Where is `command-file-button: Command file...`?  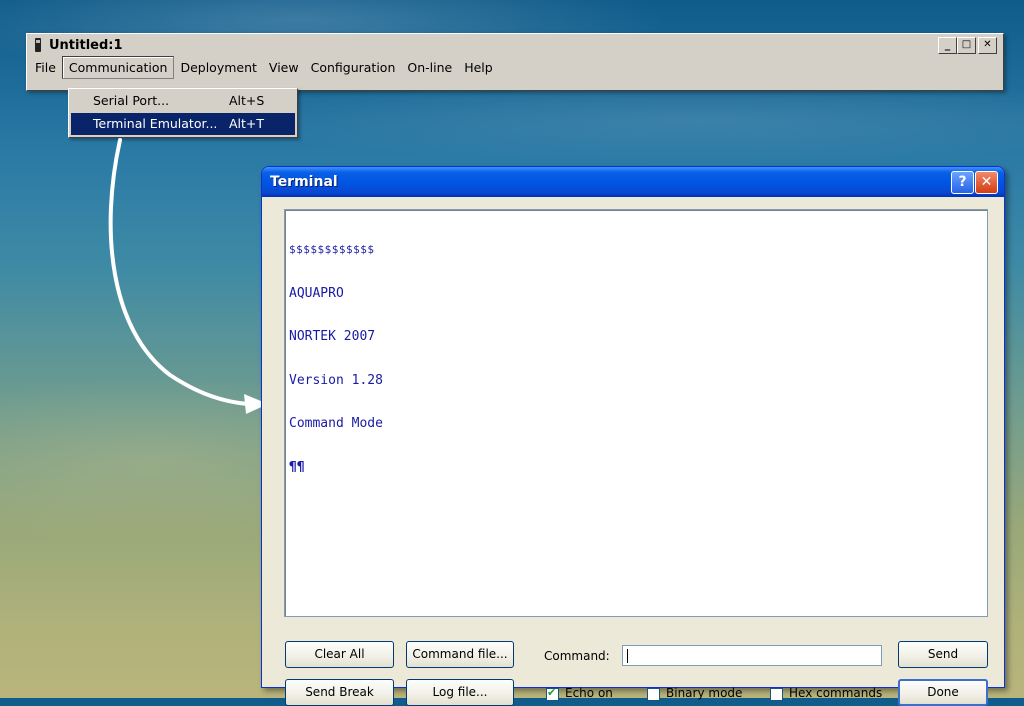
command-file-button: Command file... is located at coordinates (460, 654).